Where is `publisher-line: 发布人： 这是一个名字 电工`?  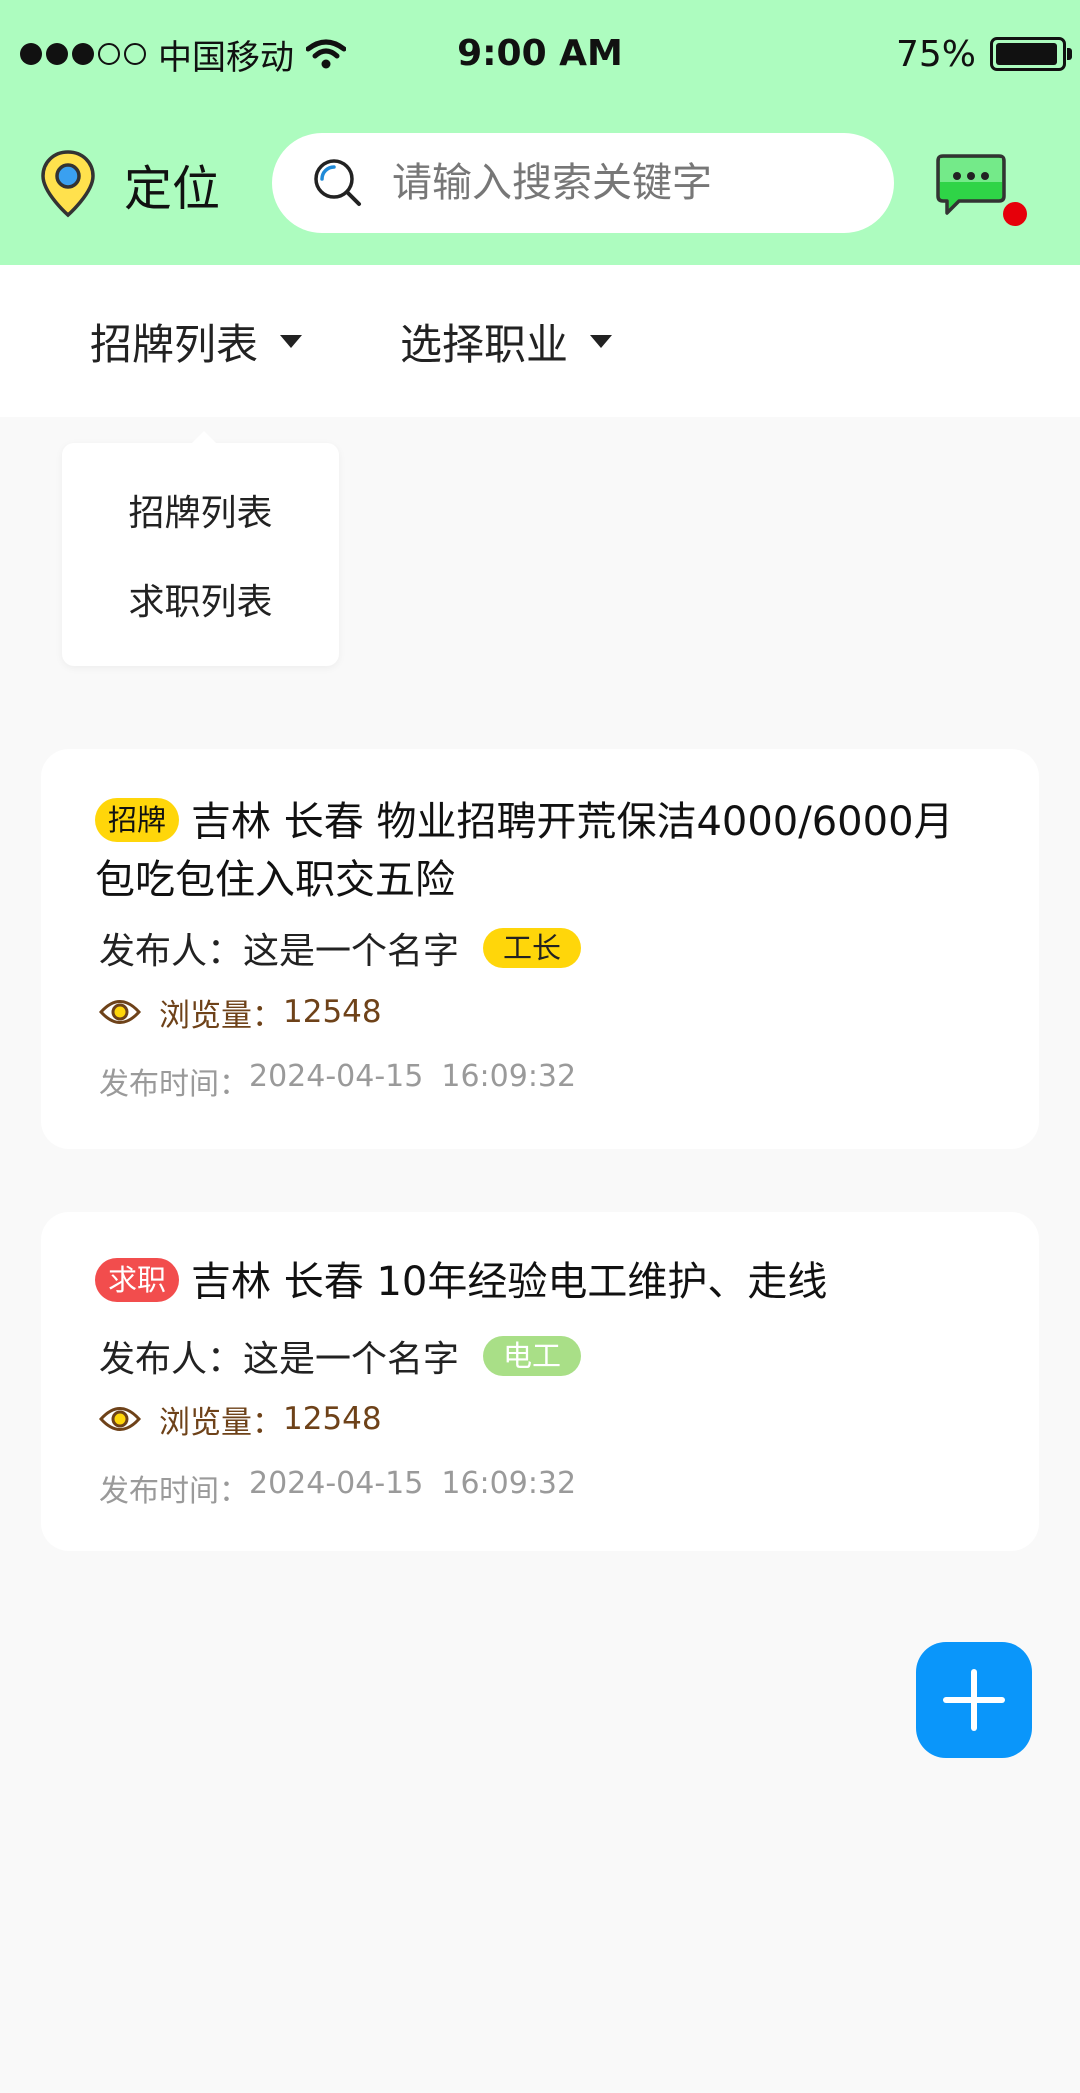 publisher-line: 发布人： 这是一个名字 电工 is located at coordinates (340, 1356).